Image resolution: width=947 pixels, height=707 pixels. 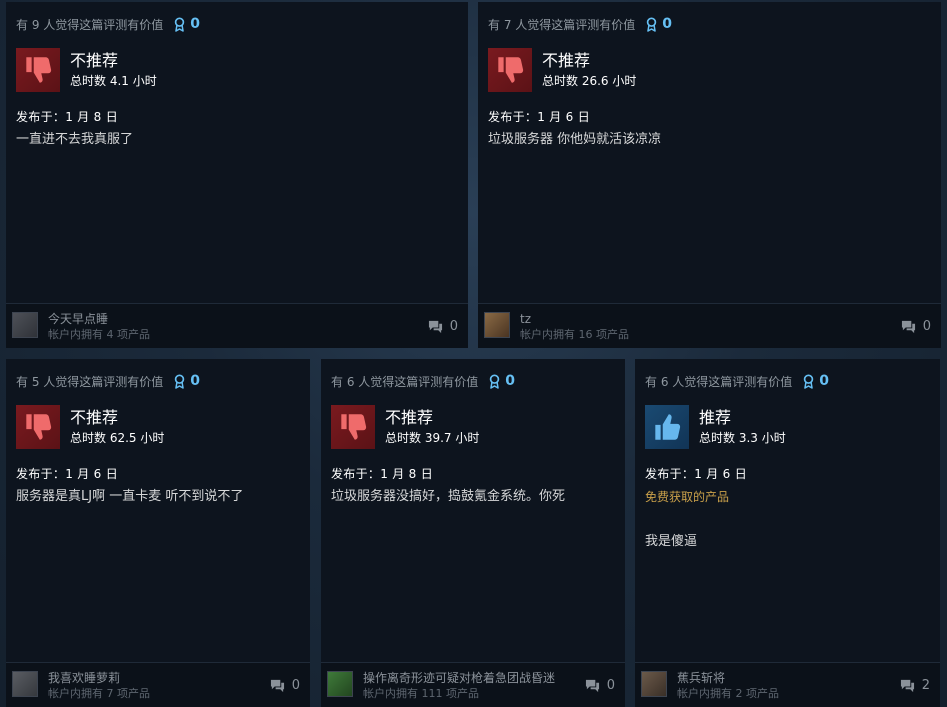 I want to click on products-owned: 帐户内拥有 111 项产品, so click(x=421, y=693).